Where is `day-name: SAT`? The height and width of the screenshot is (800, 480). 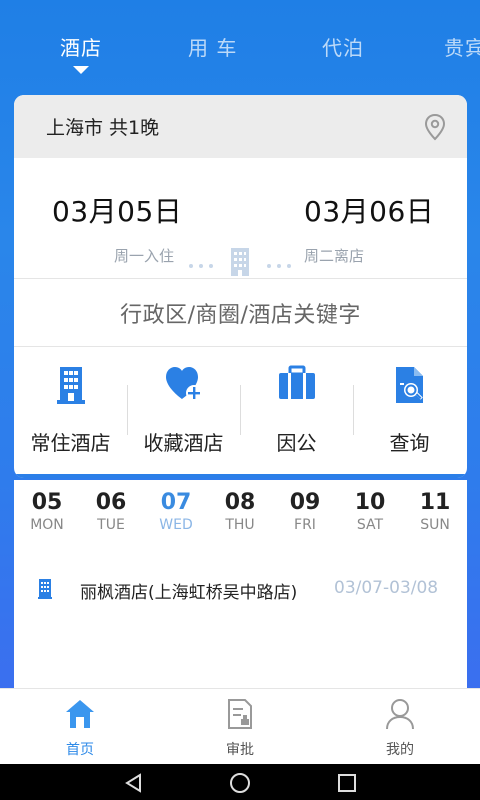 day-name: SAT is located at coordinates (370, 525).